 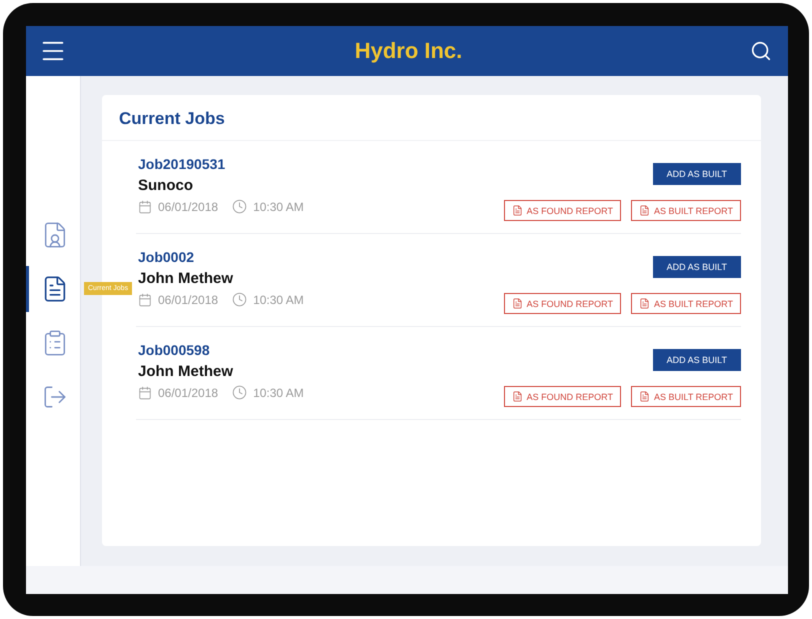 I want to click on job-name: Sunoco, so click(x=166, y=185).